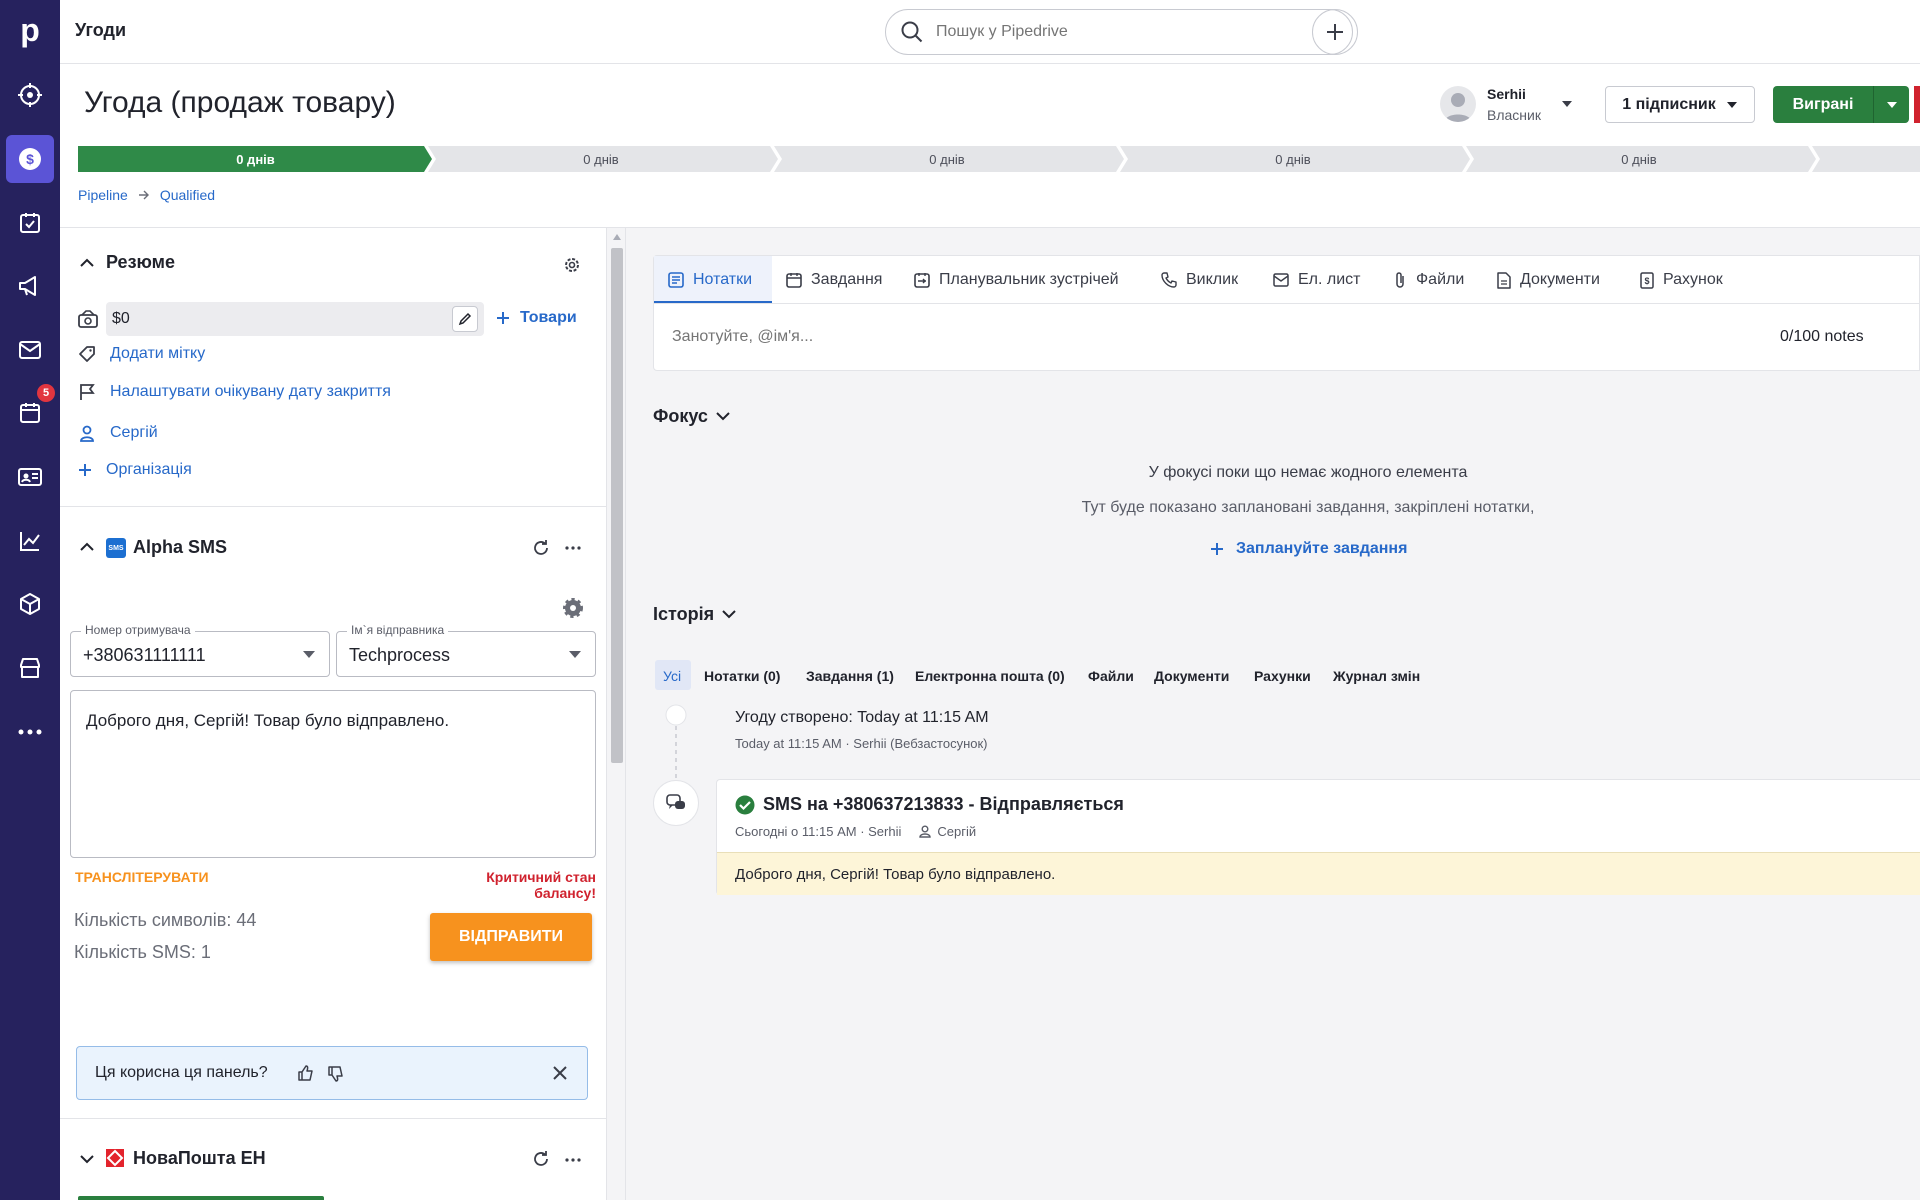  Describe the element at coordinates (1376, 676) in the screenshot. I see `history-filter-changelog: Журнал змін` at that location.